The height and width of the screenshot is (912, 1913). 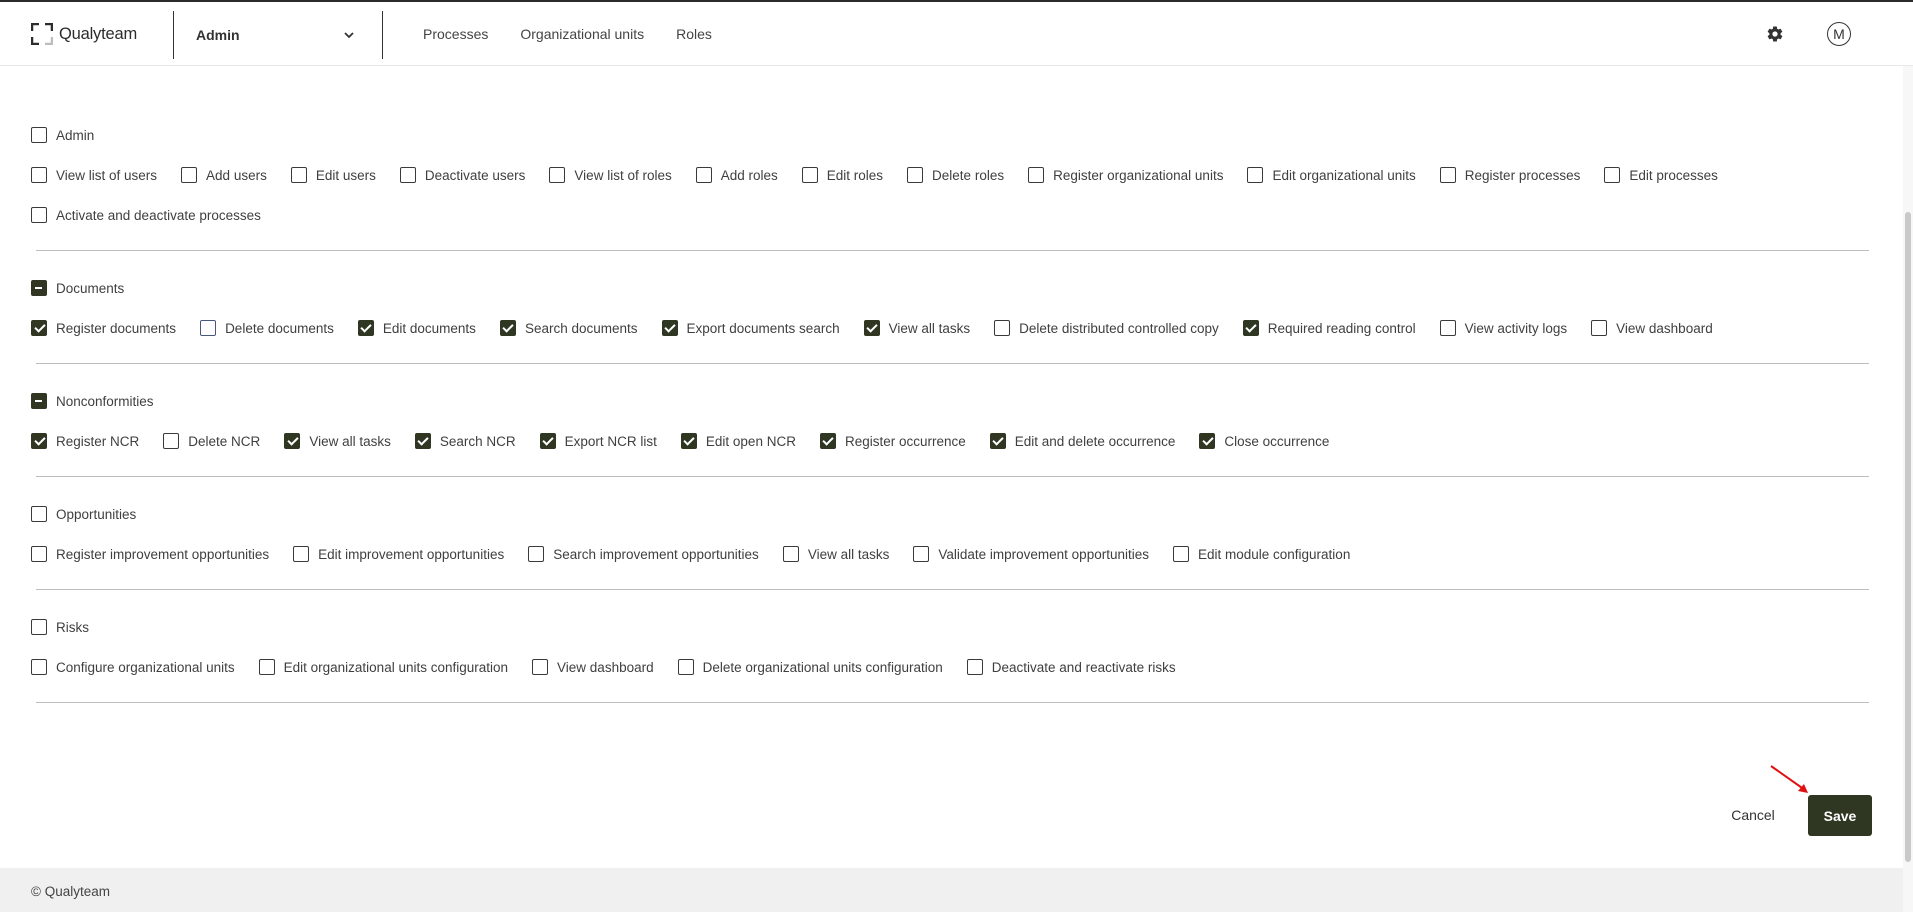 What do you see at coordinates (462, 175) in the screenshot?
I see `permission-checkbox: Deactivate users` at bounding box center [462, 175].